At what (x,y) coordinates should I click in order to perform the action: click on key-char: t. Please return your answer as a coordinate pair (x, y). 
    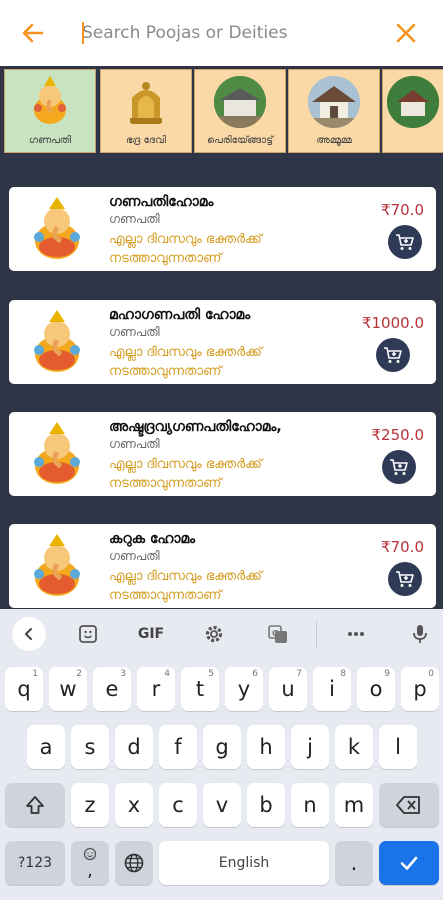
    Looking at the image, I should click on (200, 689).